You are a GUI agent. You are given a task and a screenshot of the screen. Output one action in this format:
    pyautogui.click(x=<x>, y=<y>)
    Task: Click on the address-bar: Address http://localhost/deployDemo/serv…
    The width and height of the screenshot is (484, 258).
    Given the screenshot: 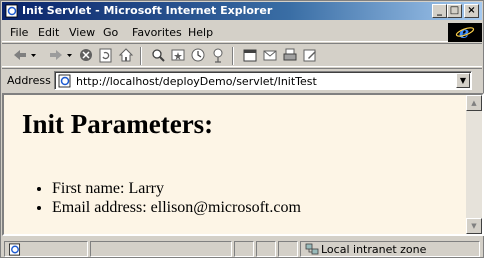 What is the action you would take?
    pyautogui.click(x=242, y=79)
    